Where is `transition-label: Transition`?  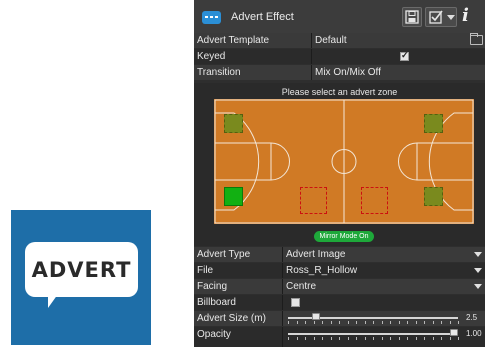 transition-label: Transition is located at coordinates (219, 72).